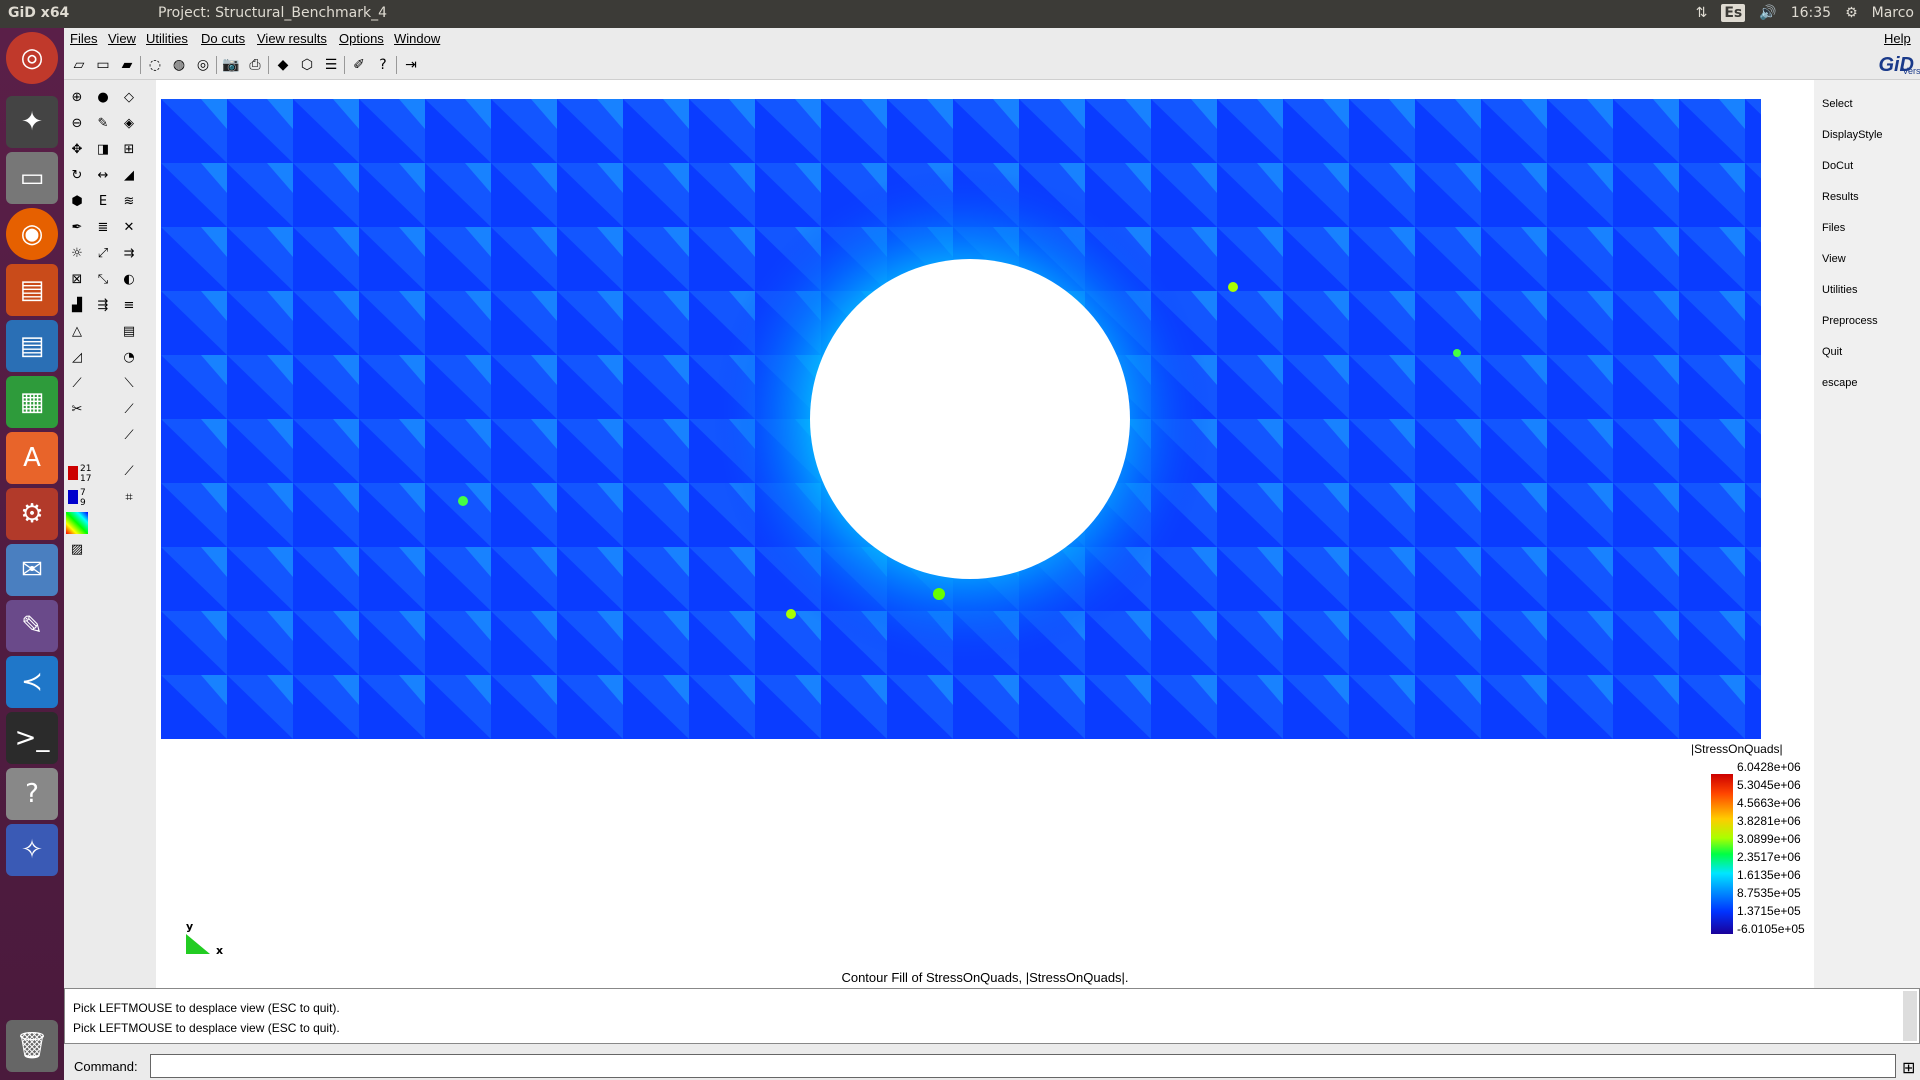  Describe the element at coordinates (1837, 166) in the screenshot. I see `rmenu-docut: DoCut` at that location.